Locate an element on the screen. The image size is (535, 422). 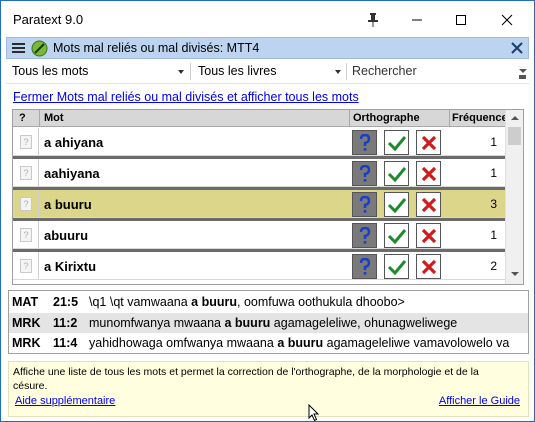
reference-chapter-verse: 11:4 is located at coordinates (65, 343).